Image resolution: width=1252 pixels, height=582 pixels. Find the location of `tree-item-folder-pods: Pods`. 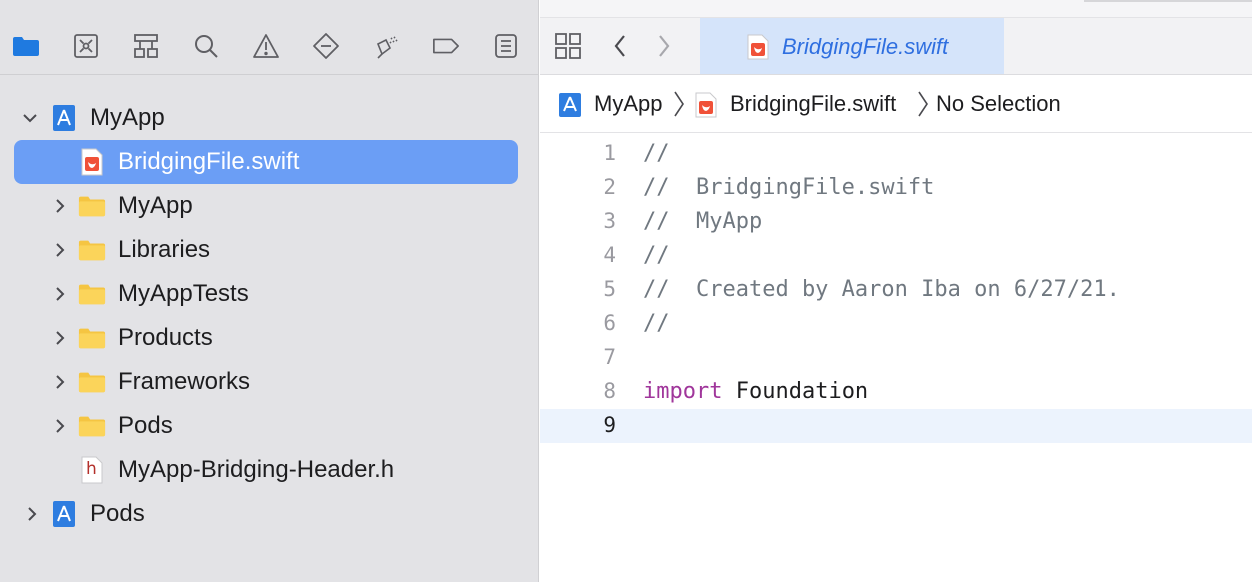

tree-item-folder-pods: Pods is located at coordinates (269, 426).